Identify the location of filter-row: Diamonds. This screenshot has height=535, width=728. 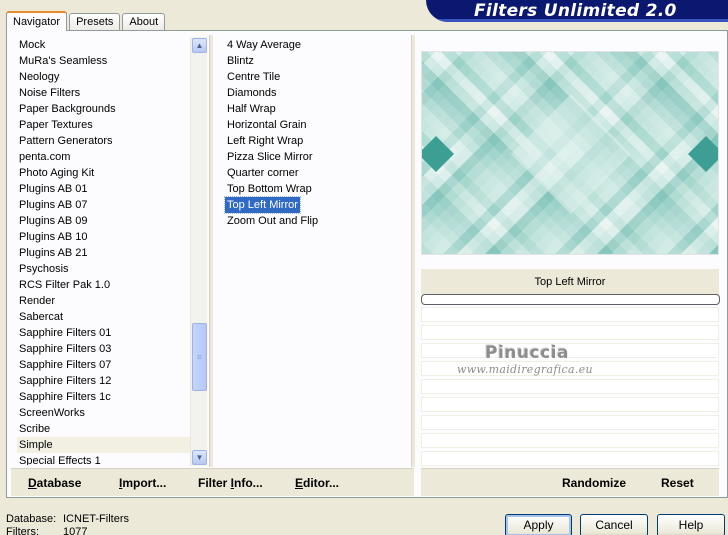
(318, 93).